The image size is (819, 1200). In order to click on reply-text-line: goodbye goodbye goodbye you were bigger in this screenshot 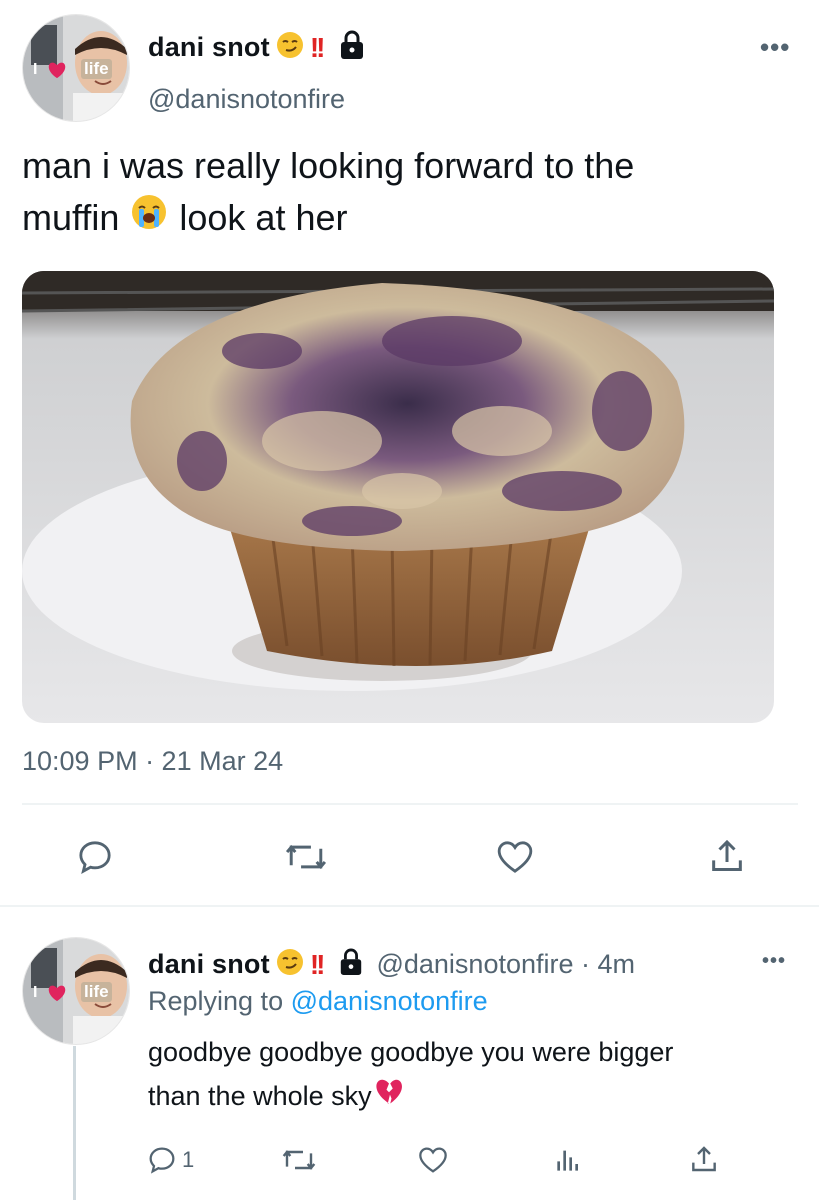, I will do `click(411, 1052)`.